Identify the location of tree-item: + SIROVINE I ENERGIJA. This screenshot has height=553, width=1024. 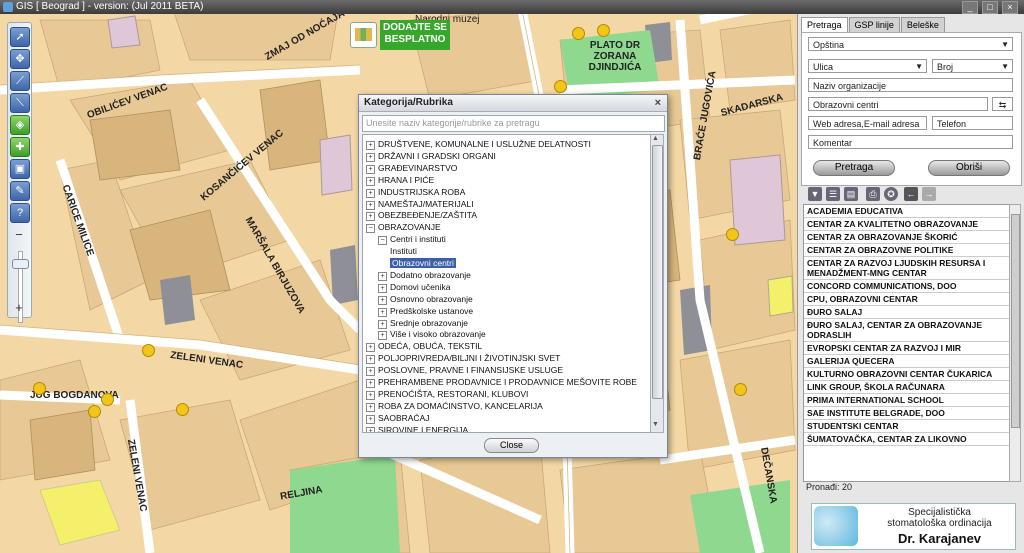
(417, 428).